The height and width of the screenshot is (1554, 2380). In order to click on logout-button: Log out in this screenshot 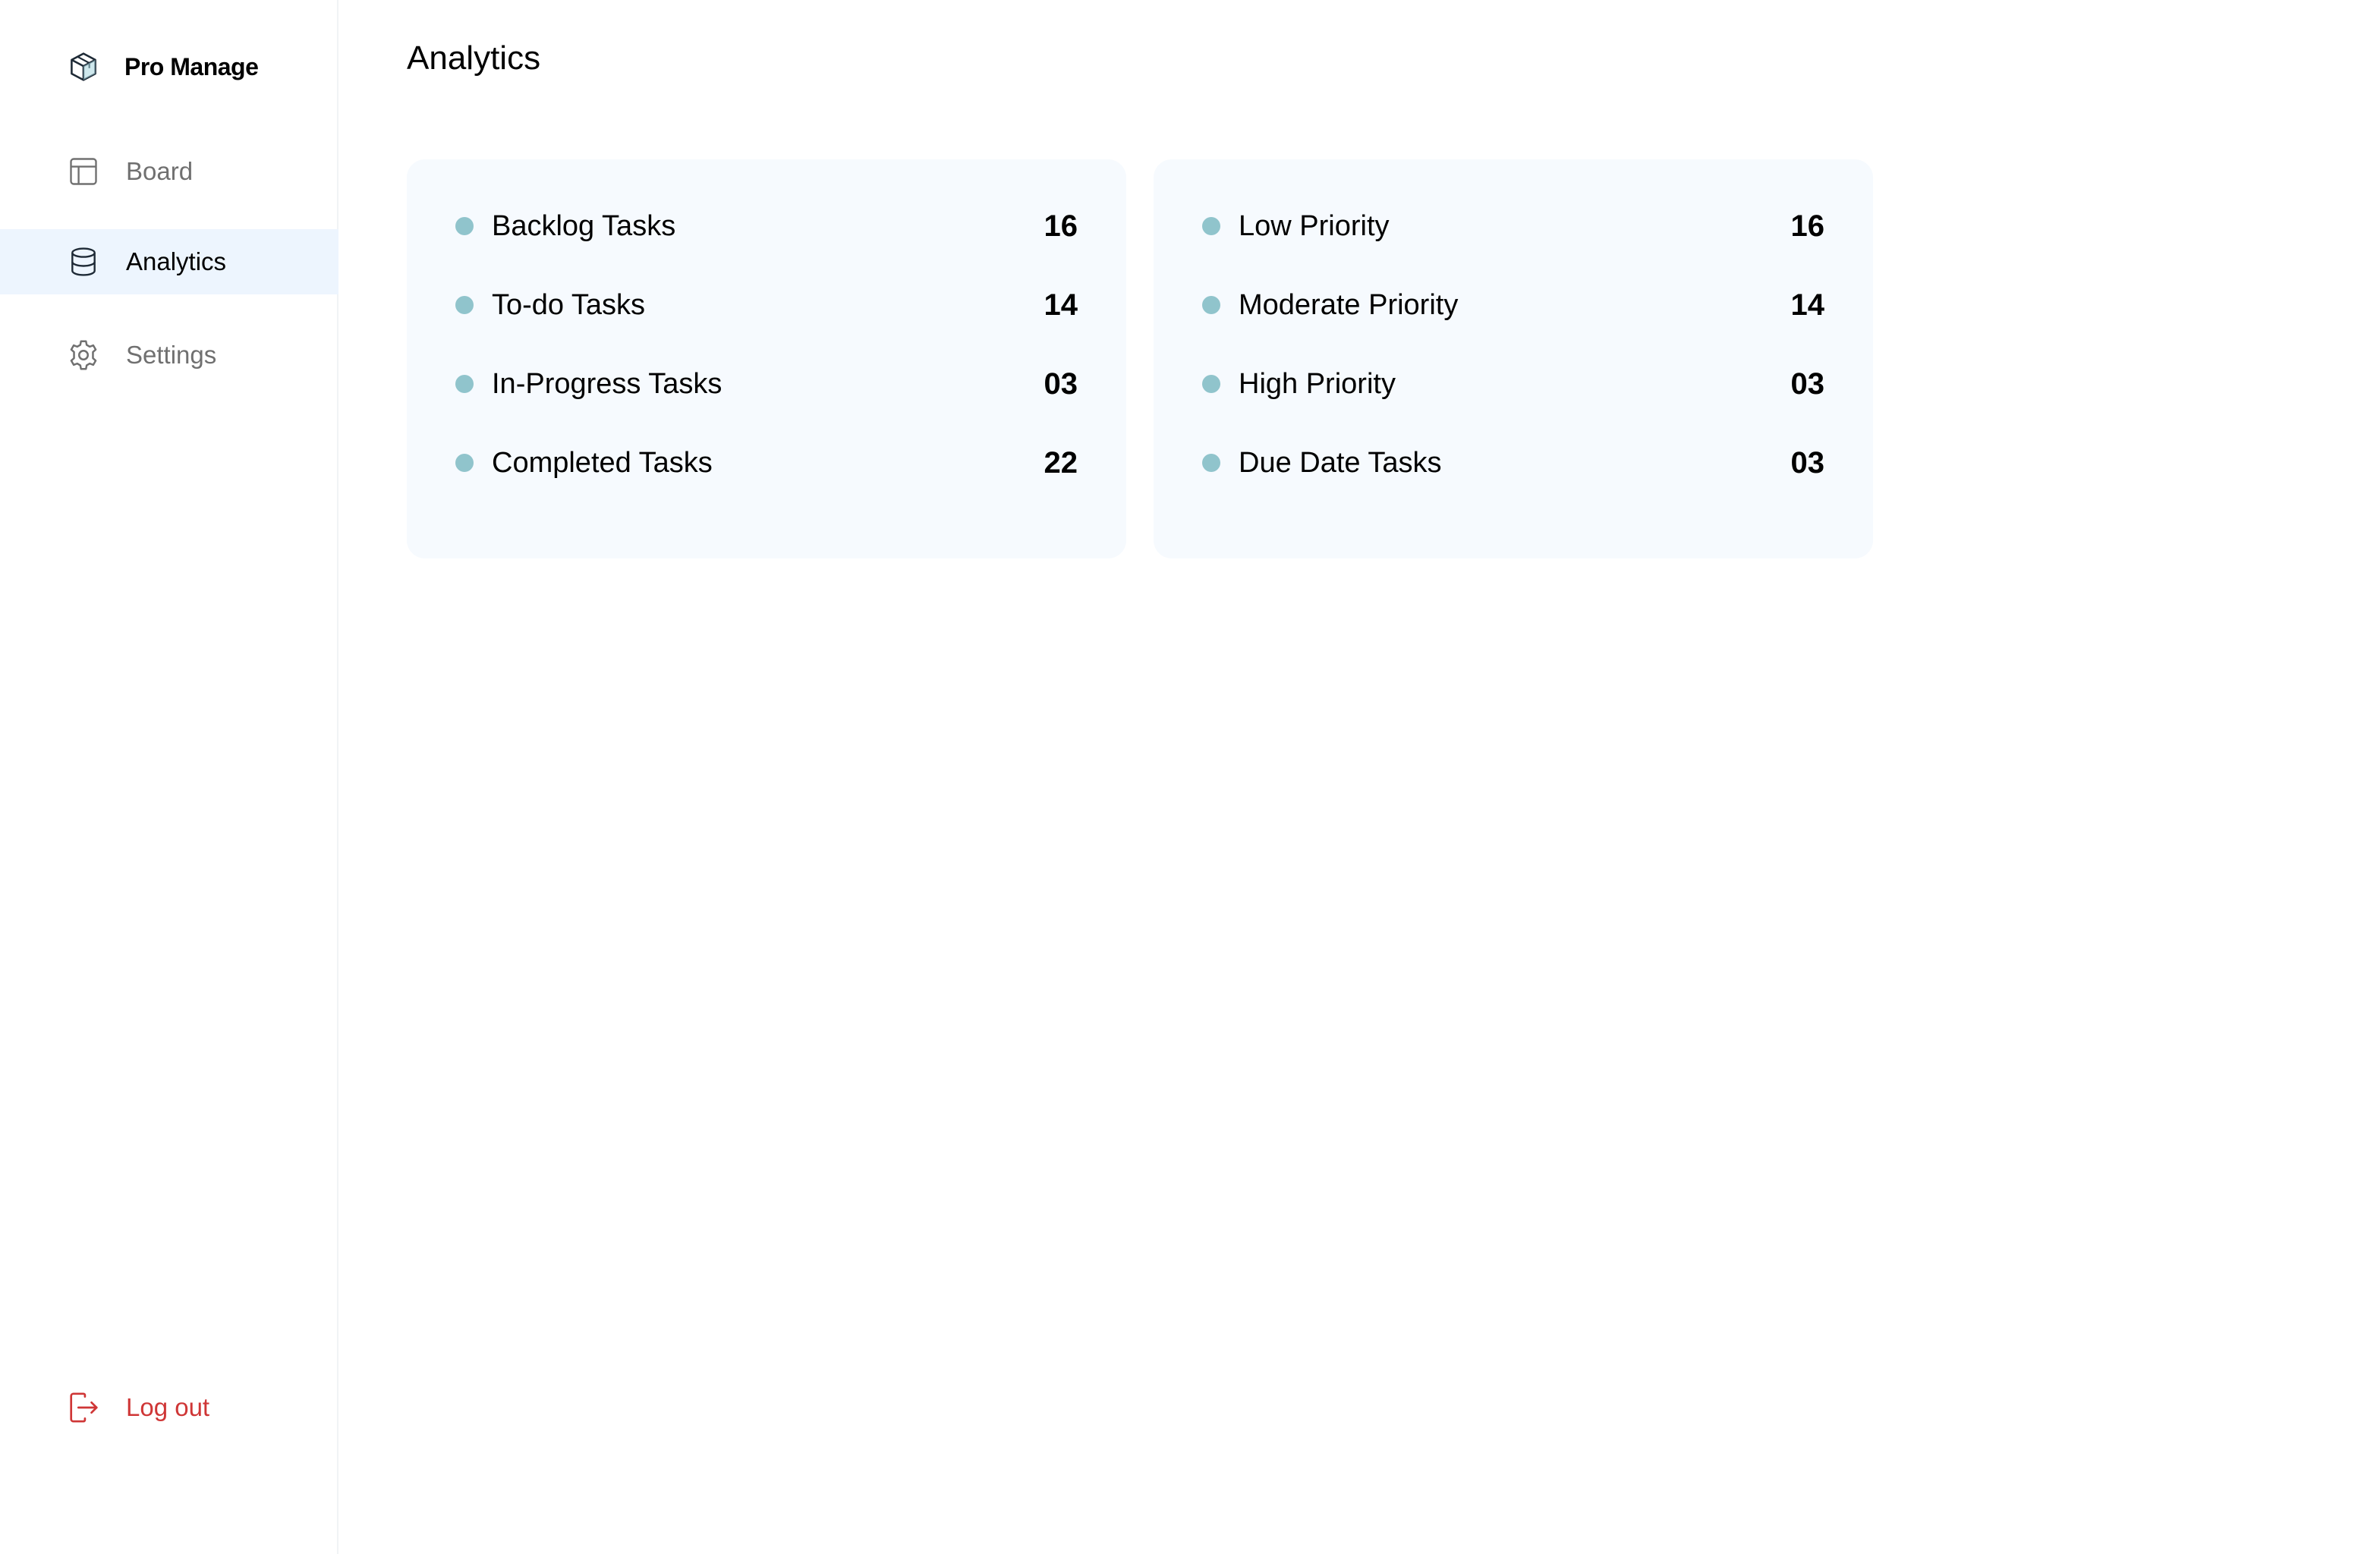, I will do `click(169, 1407)`.